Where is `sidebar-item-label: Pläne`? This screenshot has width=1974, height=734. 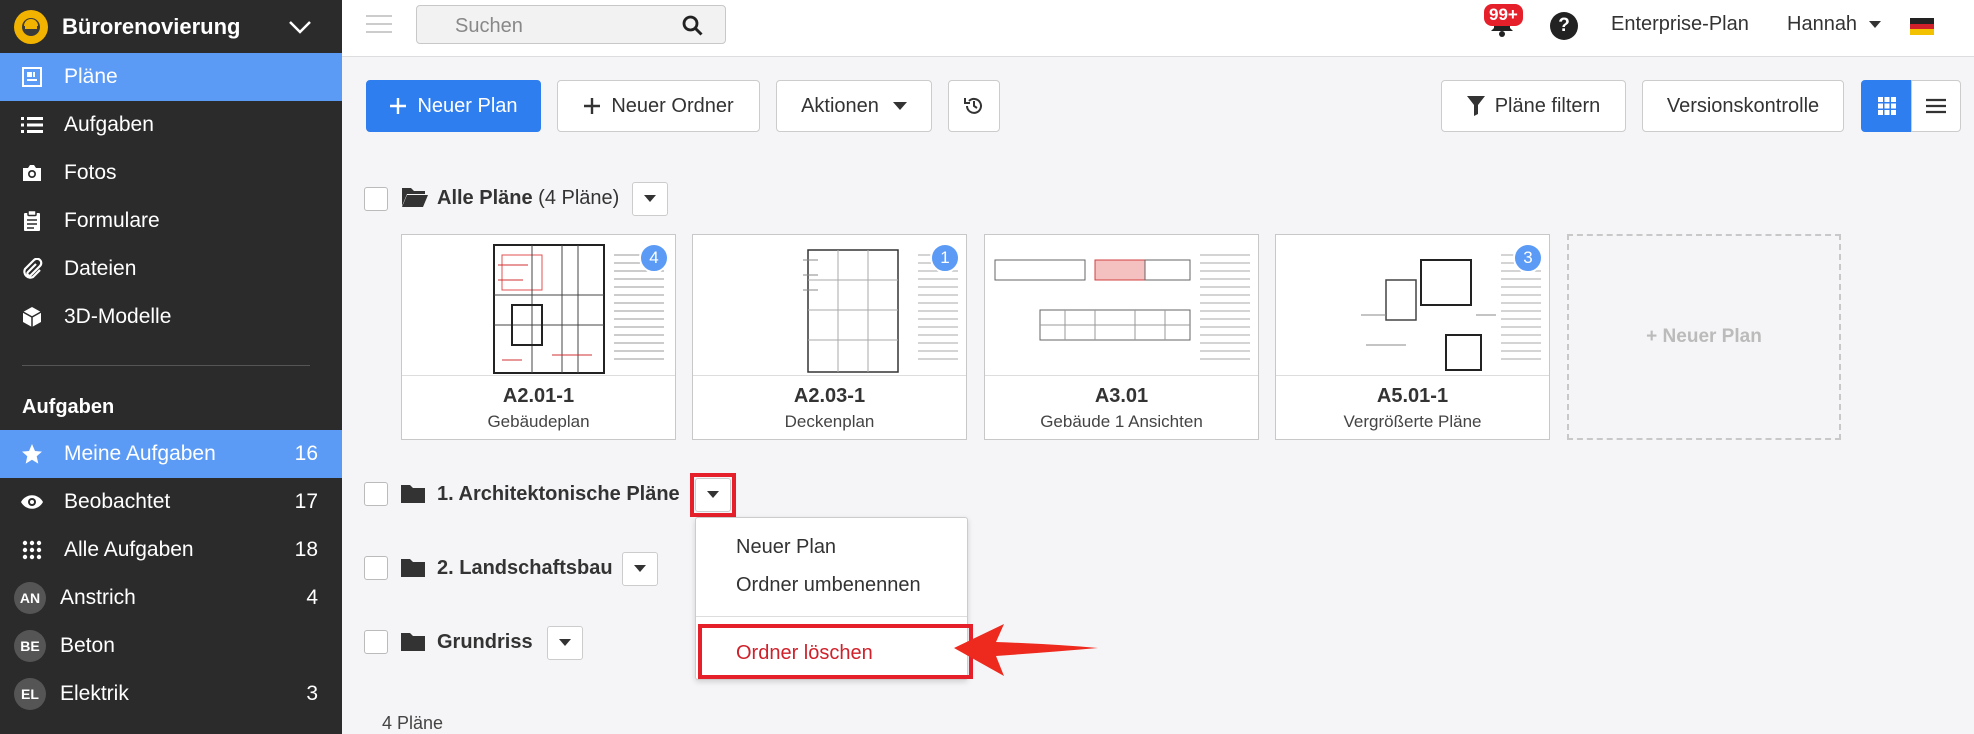
sidebar-item-label: Pläne is located at coordinates (91, 76).